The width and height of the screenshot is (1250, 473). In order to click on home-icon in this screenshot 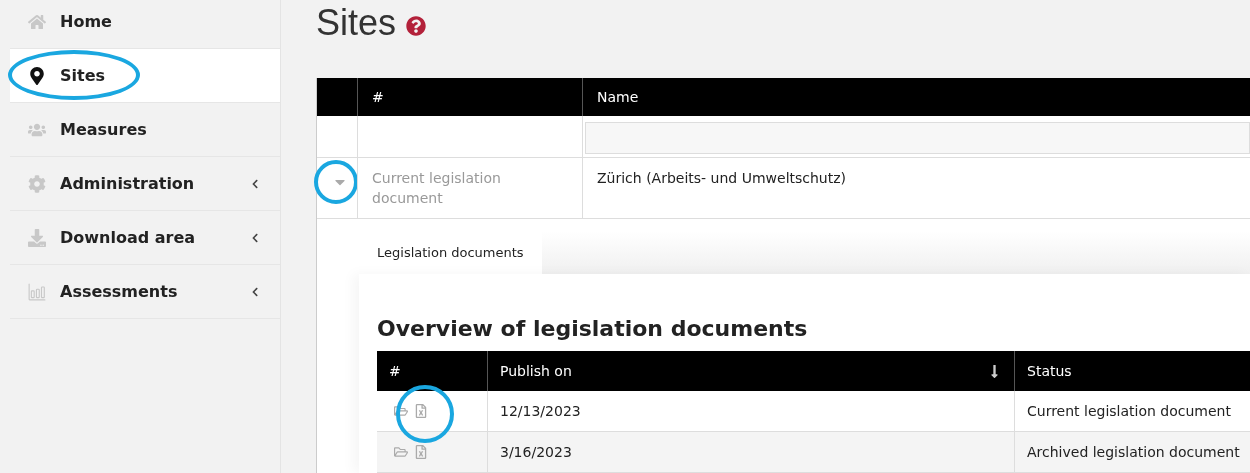, I will do `click(37, 21)`.